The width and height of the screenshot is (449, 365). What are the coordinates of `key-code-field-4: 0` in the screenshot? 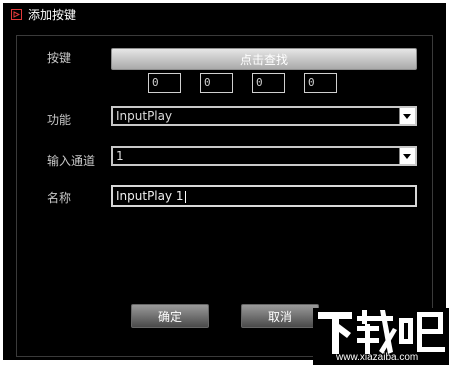 It's located at (320, 83).